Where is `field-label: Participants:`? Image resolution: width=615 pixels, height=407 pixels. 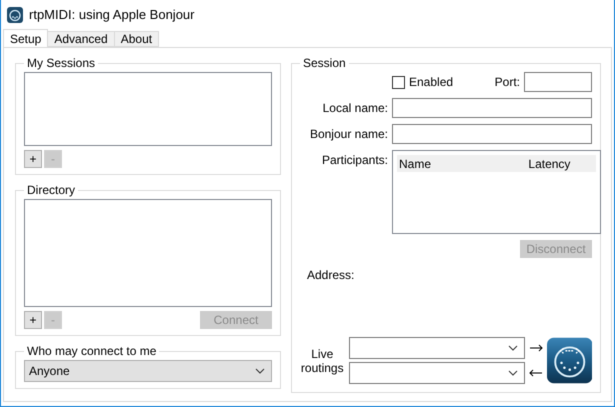
field-label: Participants: is located at coordinates (354, 159).